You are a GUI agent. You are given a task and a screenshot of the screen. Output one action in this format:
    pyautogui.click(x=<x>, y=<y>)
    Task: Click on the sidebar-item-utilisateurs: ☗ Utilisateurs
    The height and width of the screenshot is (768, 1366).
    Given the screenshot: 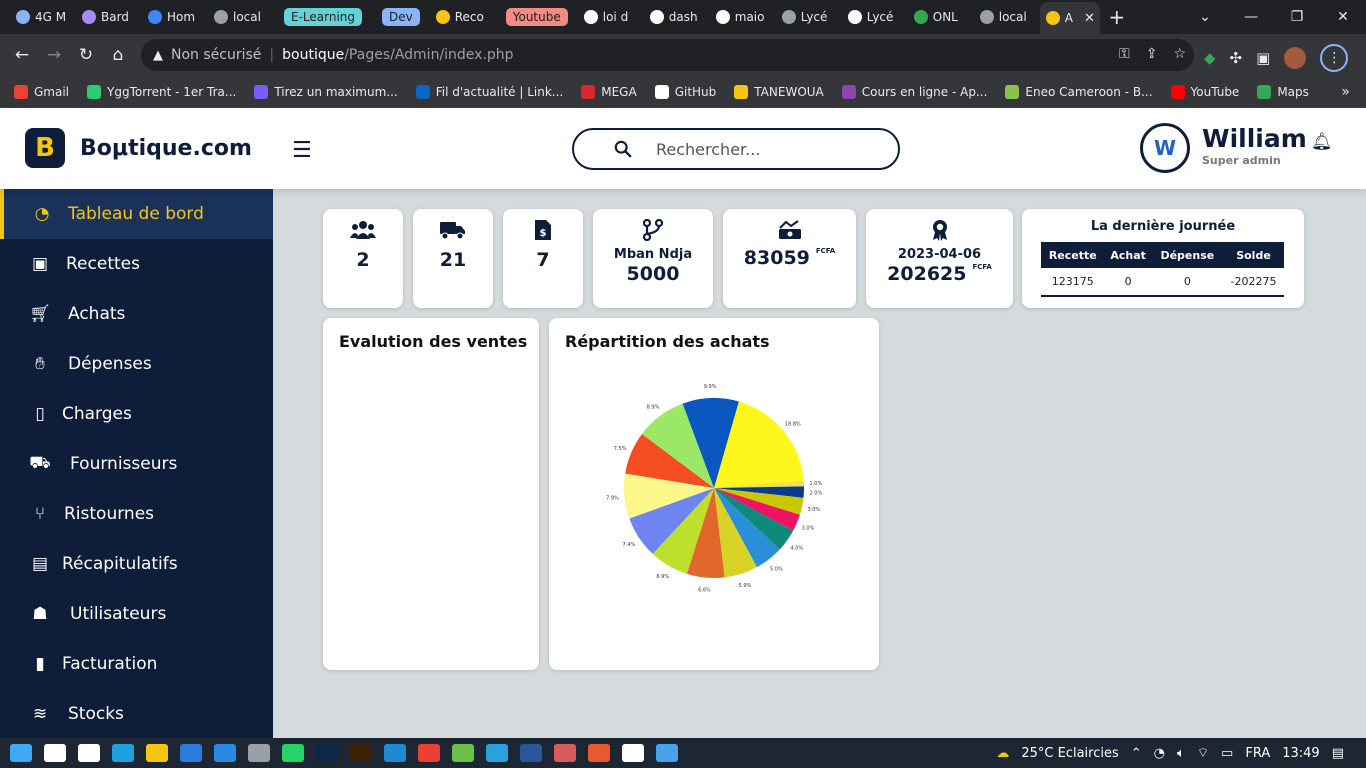 What is the action you would take?
    pyautogui.click(x=136, y=614)
    